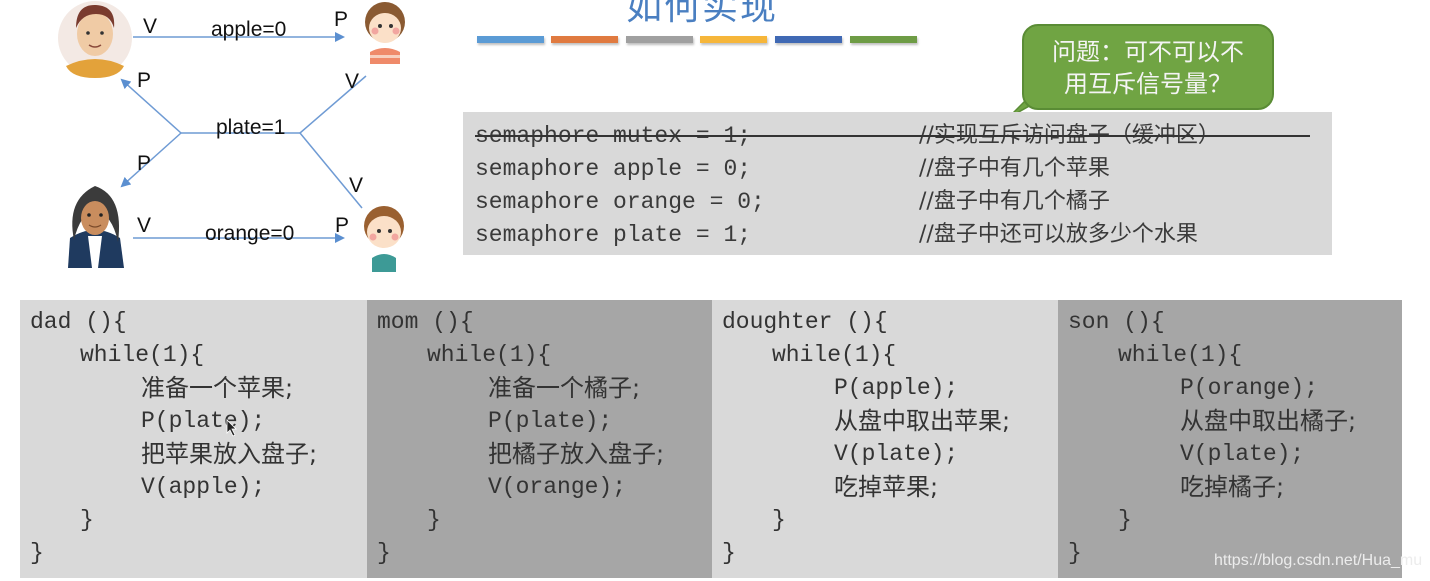 Image resolution: width=1430 pixels, height=581 pixels. What do you see at coordinates (620, 202) in the screenshot?
I see `semaphore-code: semaphore orange = 0;` at bounding box center [620, 202].